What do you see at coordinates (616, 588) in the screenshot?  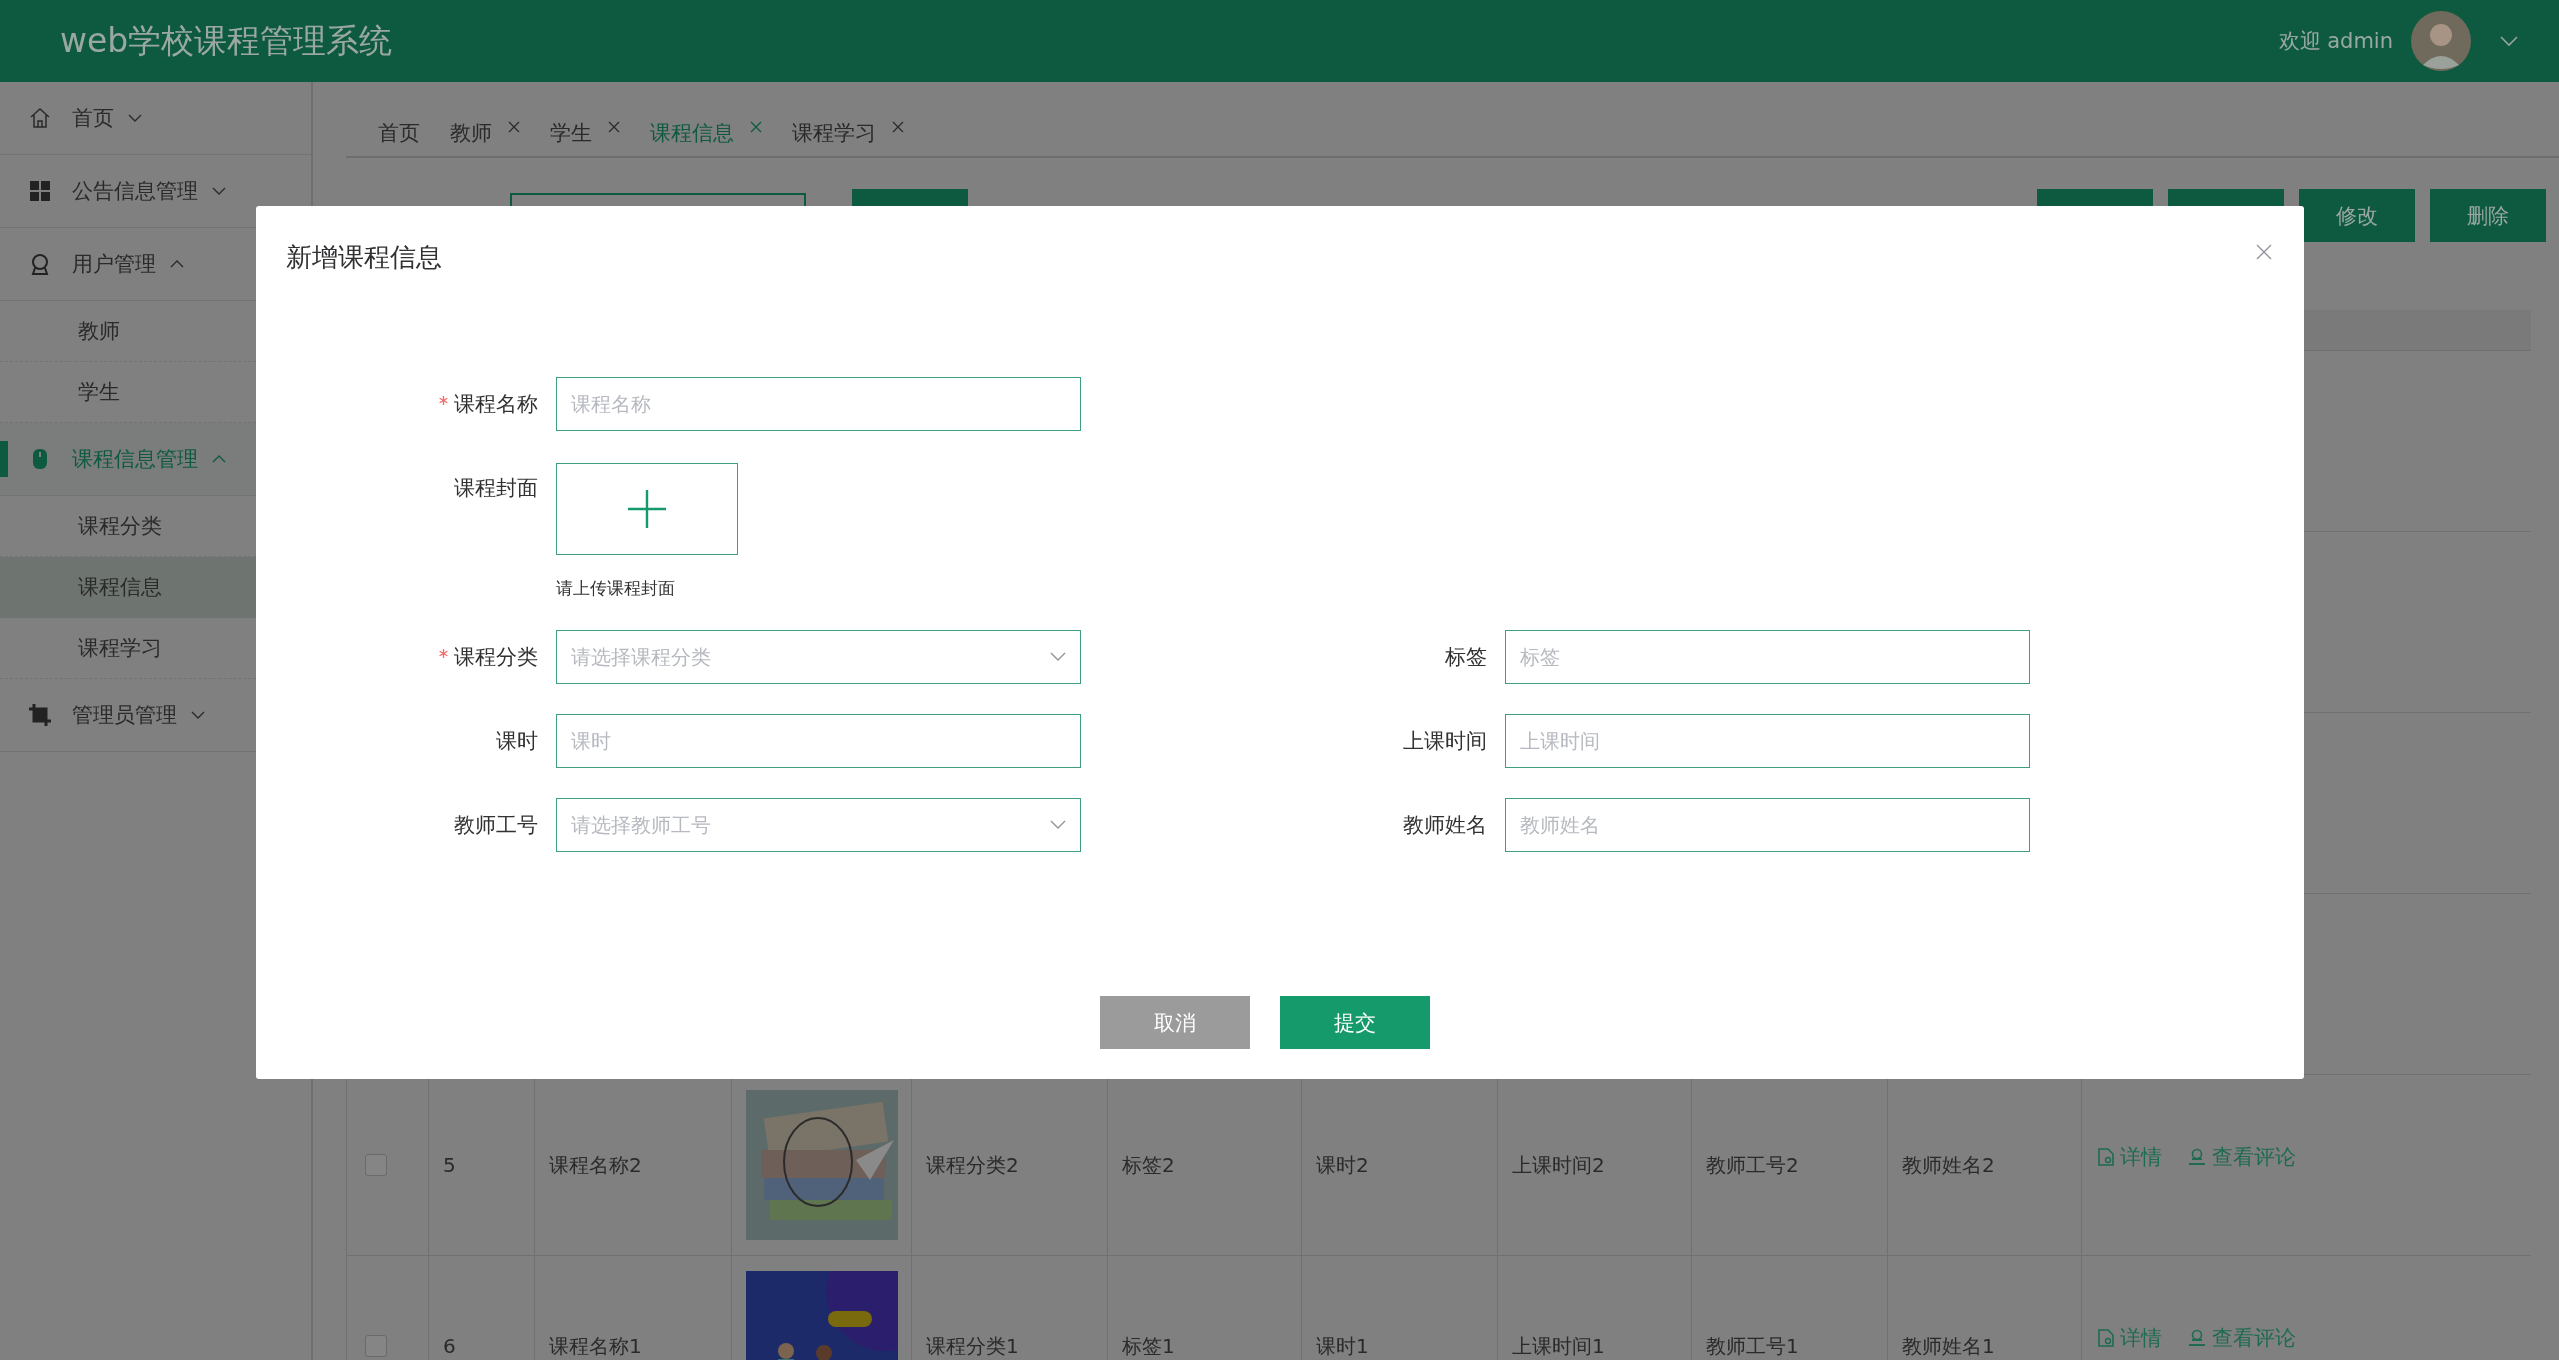 I see `upload-hint: 请上传课程封面` at bounding box center [616, 588].